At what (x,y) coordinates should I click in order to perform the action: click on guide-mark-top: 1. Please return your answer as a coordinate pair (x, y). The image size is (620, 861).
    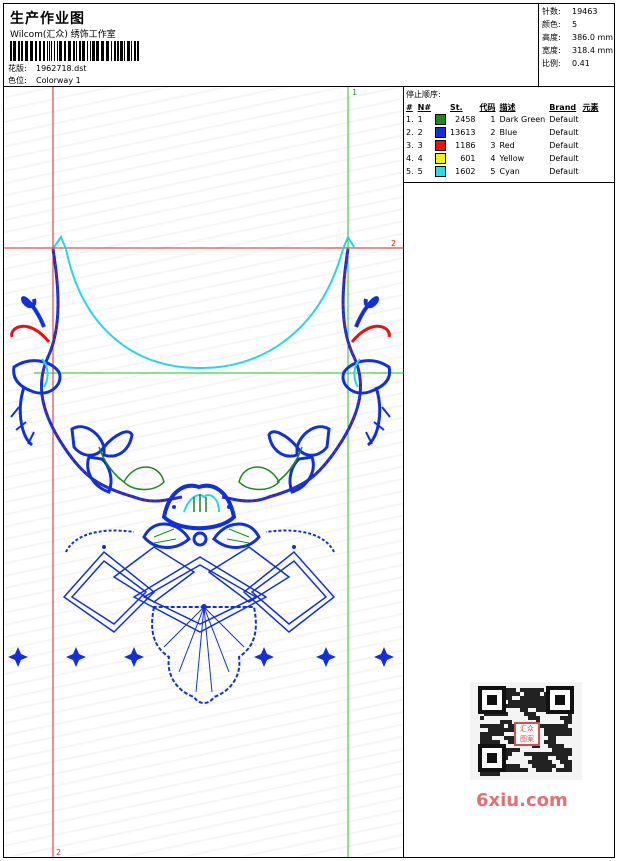
    Looking at the image, I should click on (354, 92).